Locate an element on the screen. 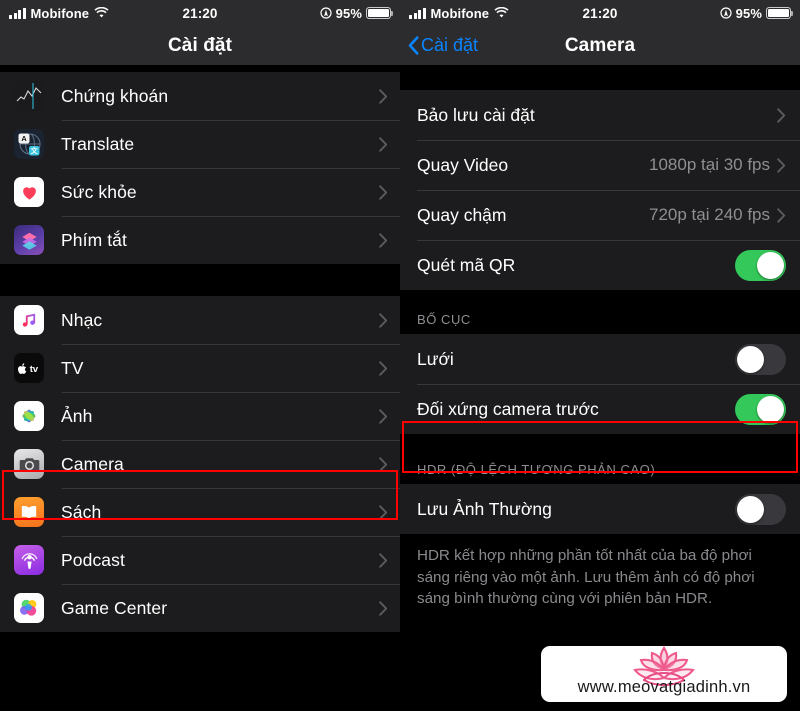 Image resolution: width=800 pixels, height=711 pixels. podcast-app-icon is located at coordinates (29, 560).